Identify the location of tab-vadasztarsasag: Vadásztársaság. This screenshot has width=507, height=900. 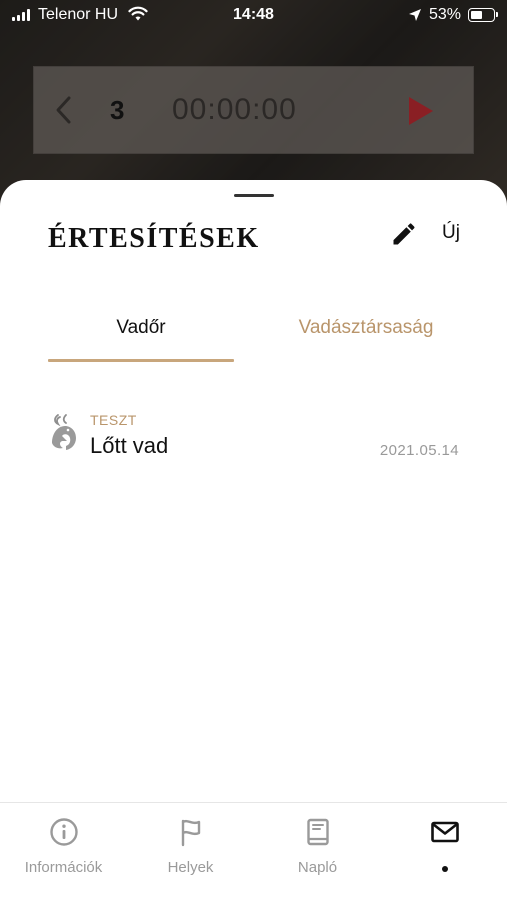
(366, 336).